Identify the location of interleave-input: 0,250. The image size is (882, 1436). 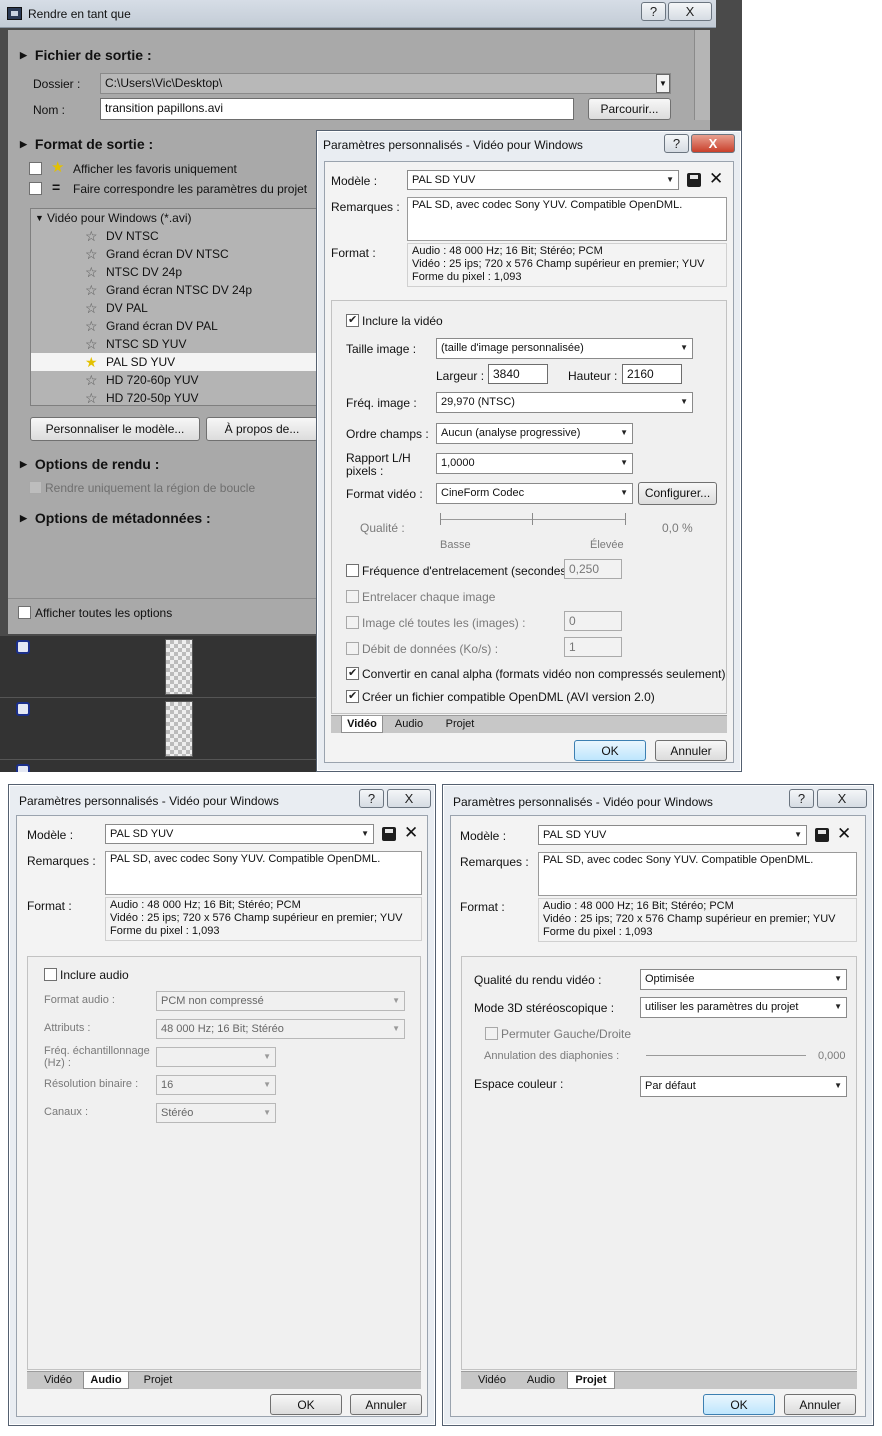
(593, 569).